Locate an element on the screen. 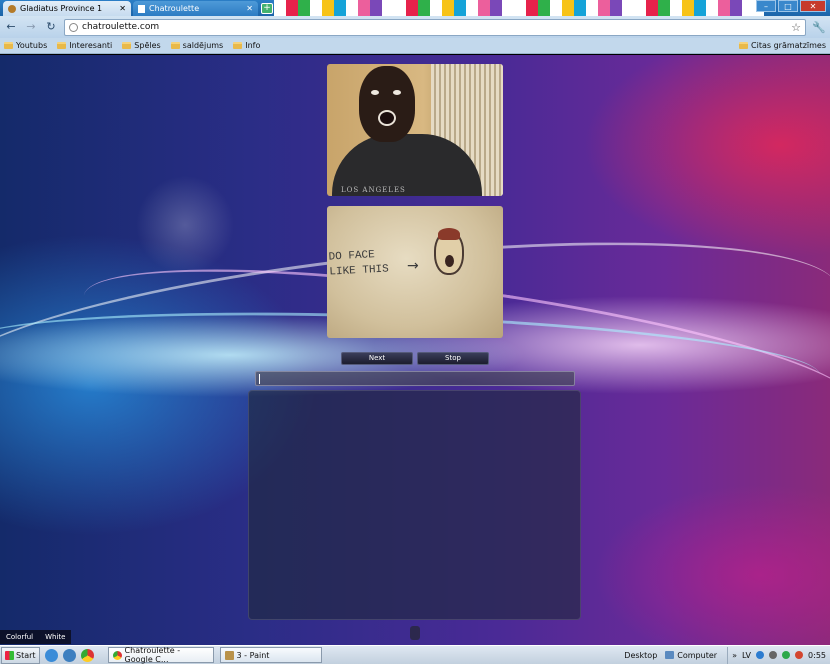 The width and height of the screenshot is (830, 664). gladiatus-favicon-icon is located at coordinates (12, 8).